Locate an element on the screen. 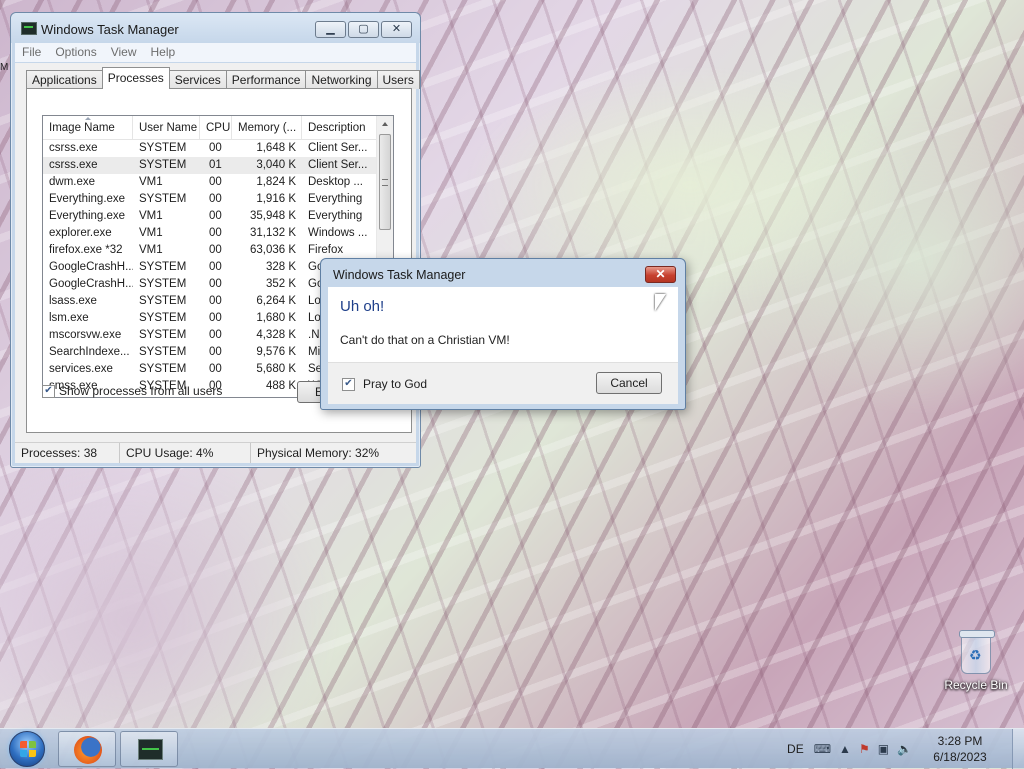 Image resolution: width=1024 pixels, height=769 pixels. start-button is located at coordinates (27, 749).